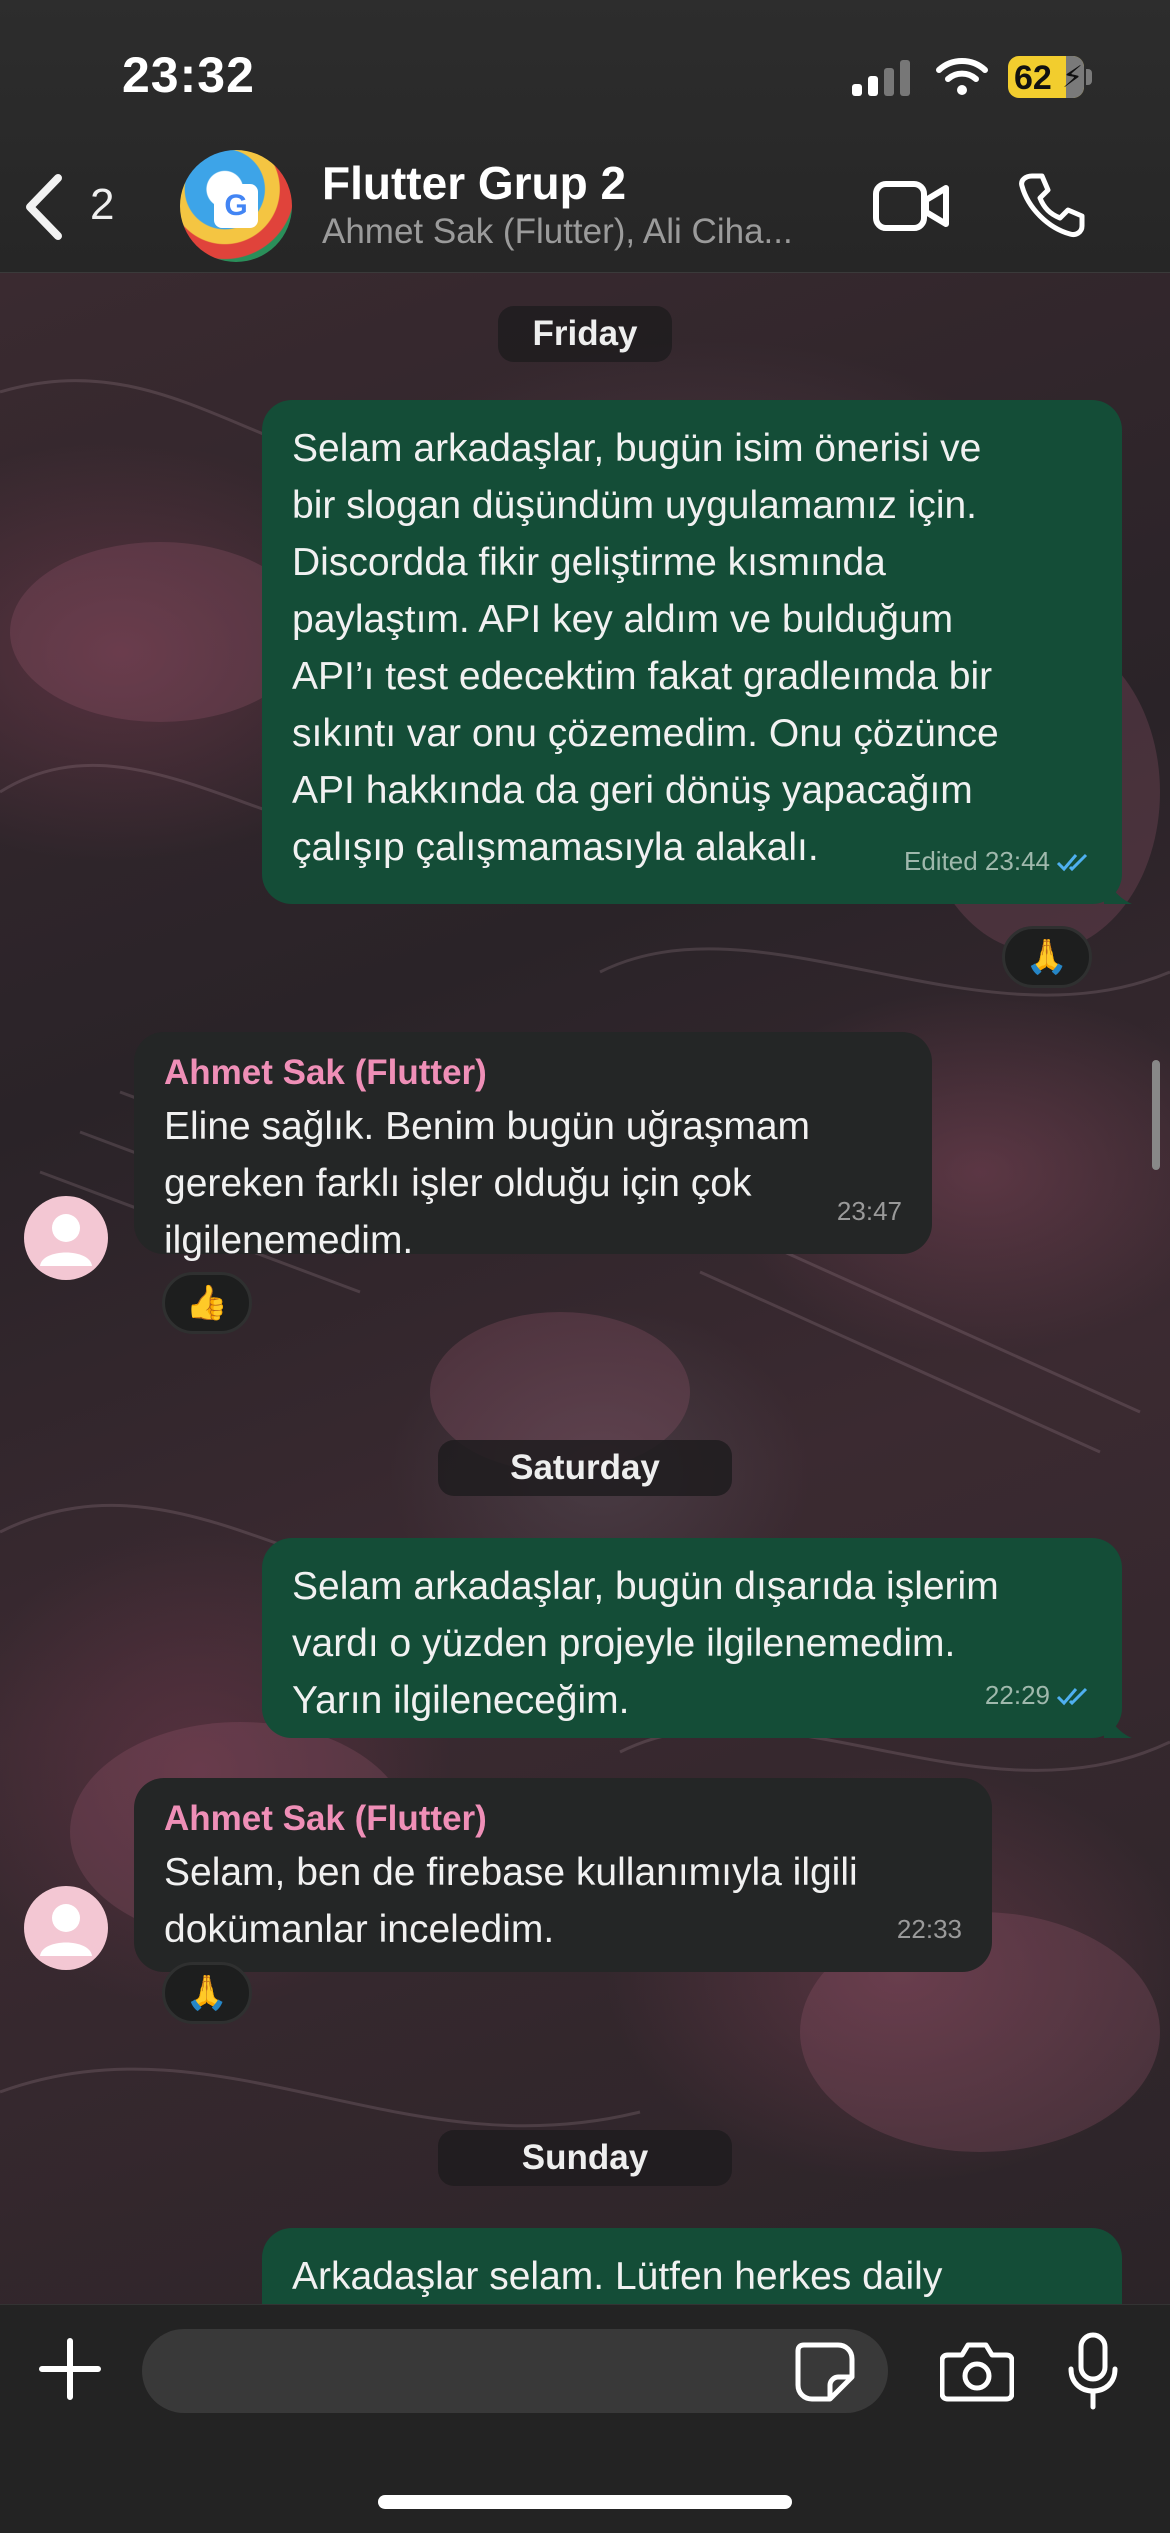  I want to click on group-avatar: G, so click(236, 206).